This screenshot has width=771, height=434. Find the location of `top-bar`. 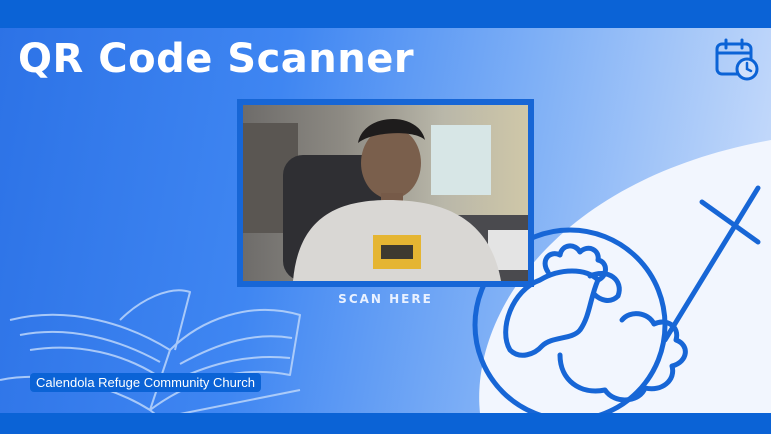

top-bar is located at coordinates (385, 14).